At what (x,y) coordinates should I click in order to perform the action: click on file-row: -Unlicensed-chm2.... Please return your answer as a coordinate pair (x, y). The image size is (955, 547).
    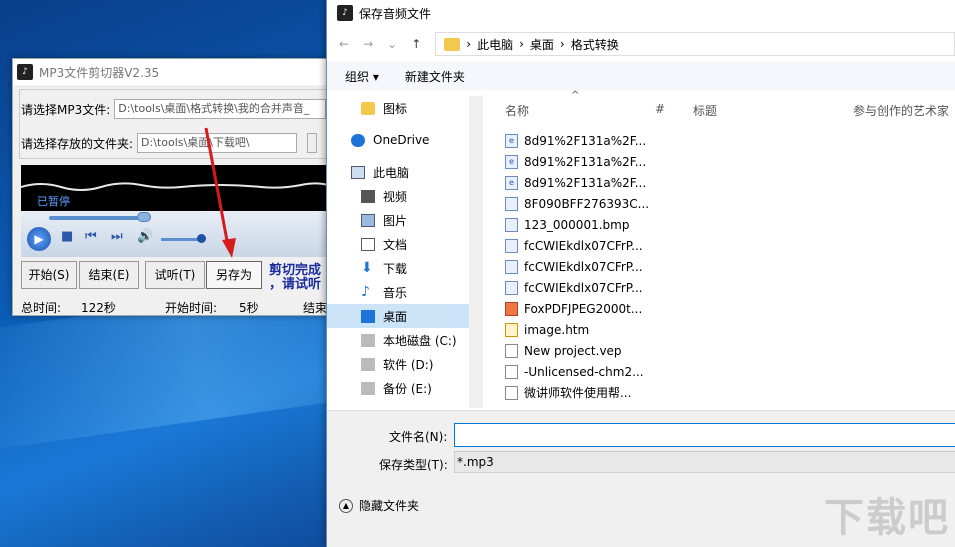
    Looking at the image, I should click on (574, 371).